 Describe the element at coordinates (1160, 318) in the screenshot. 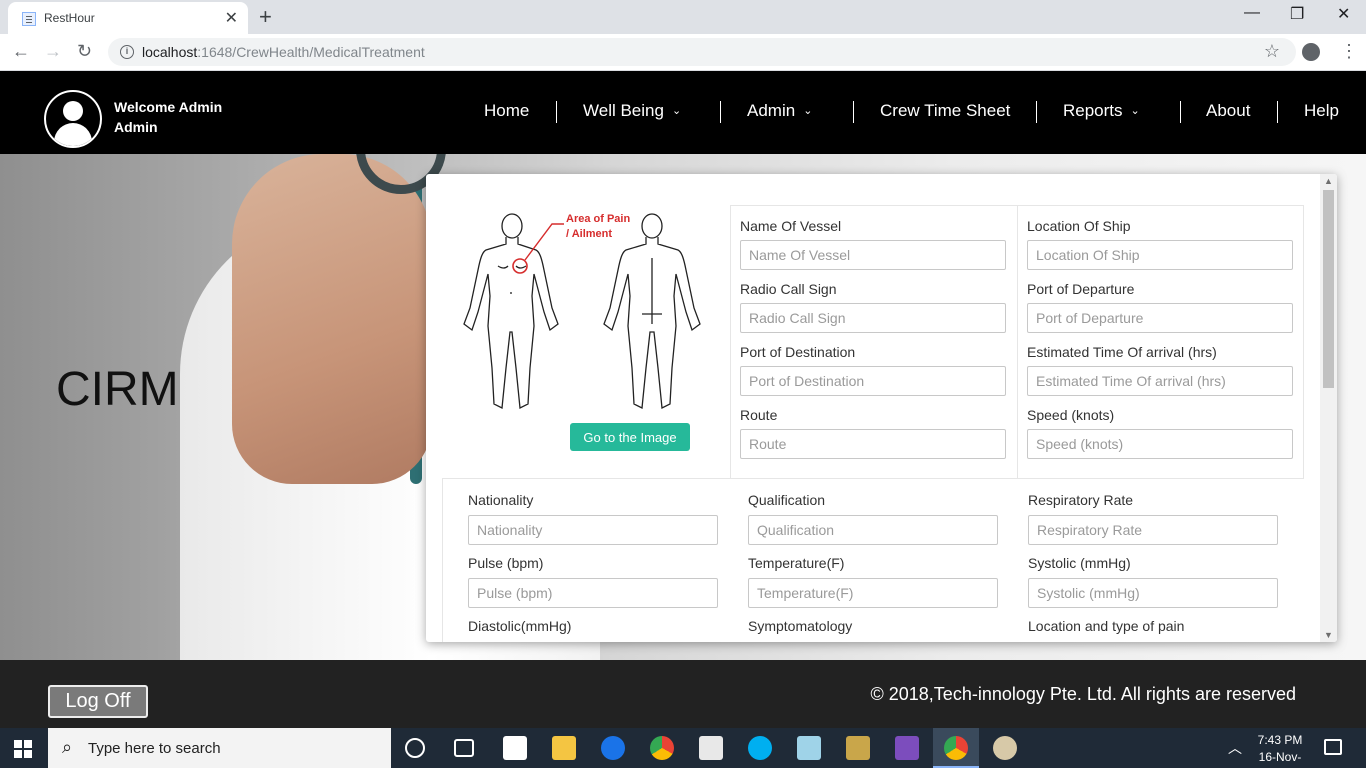

I see `port-of-departure-input` at that location.